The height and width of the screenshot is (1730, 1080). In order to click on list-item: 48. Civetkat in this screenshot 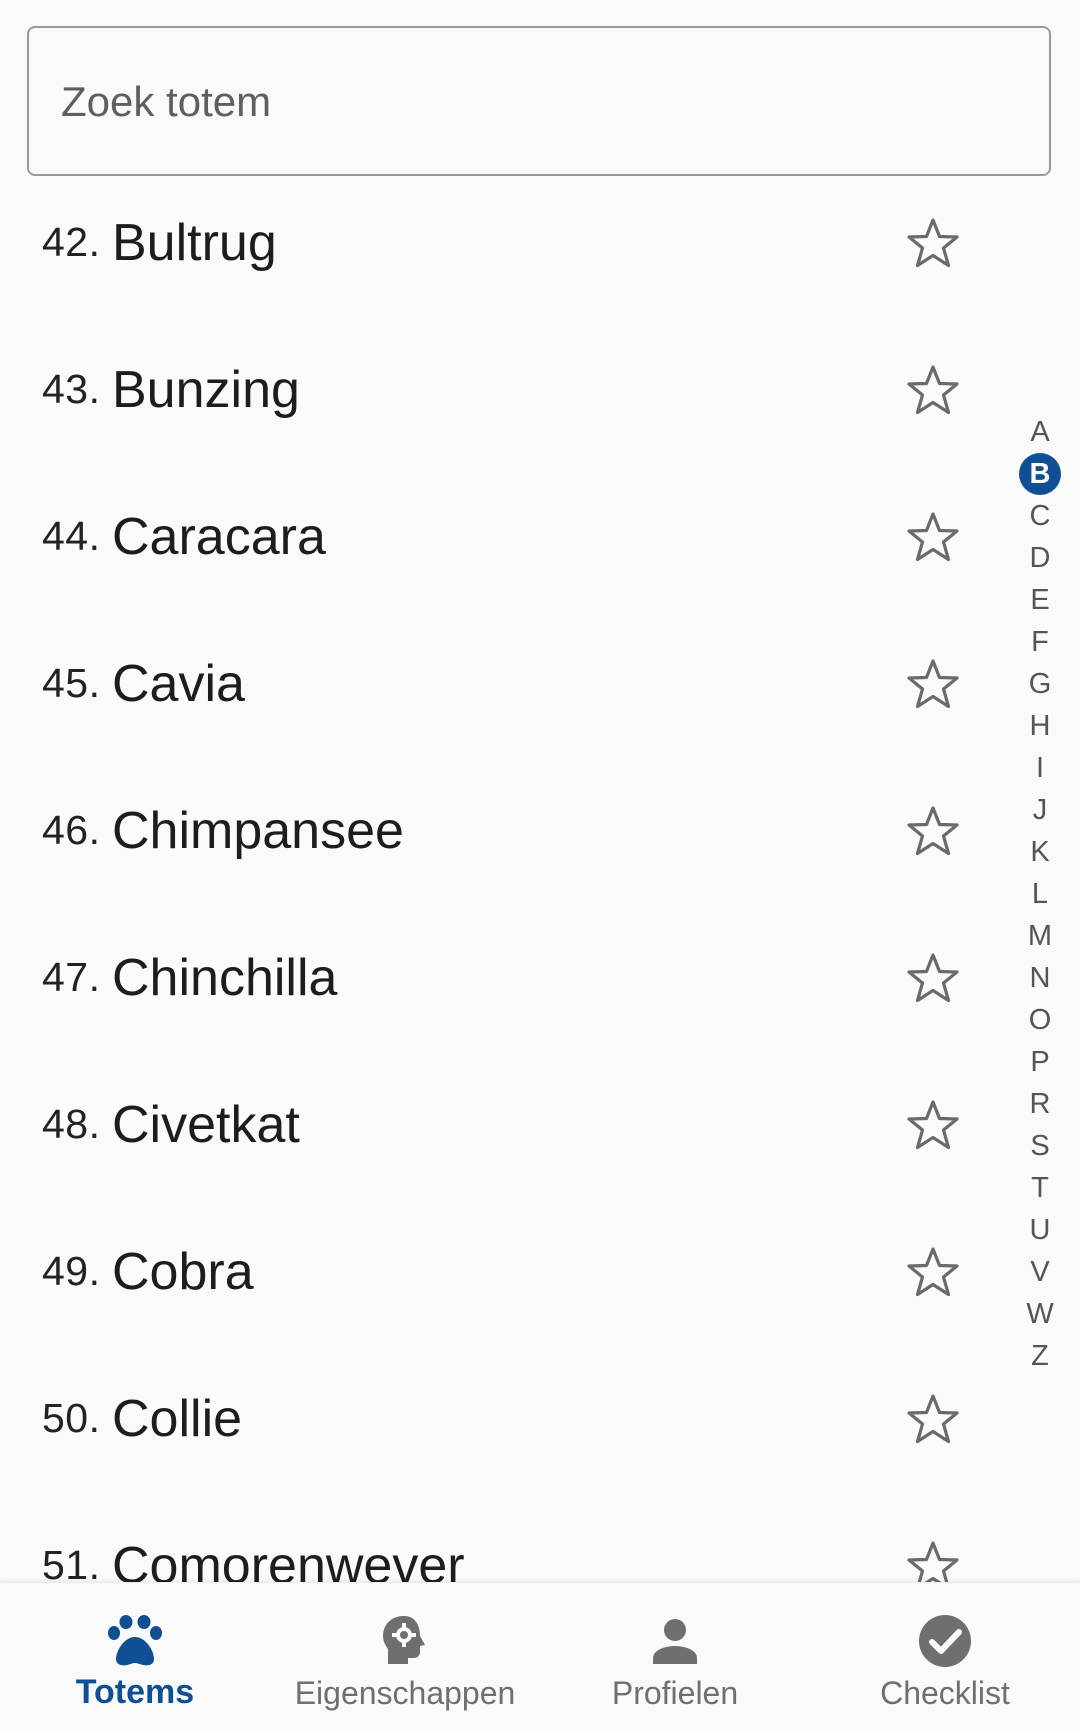, I will do `click(500, 1124)`.